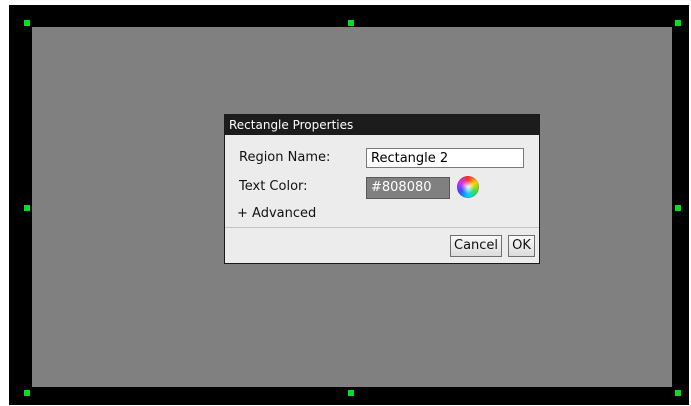  Describe the element at coordinates (468, 187) in the screenshot. I see `color-wheel-icon` at that location.